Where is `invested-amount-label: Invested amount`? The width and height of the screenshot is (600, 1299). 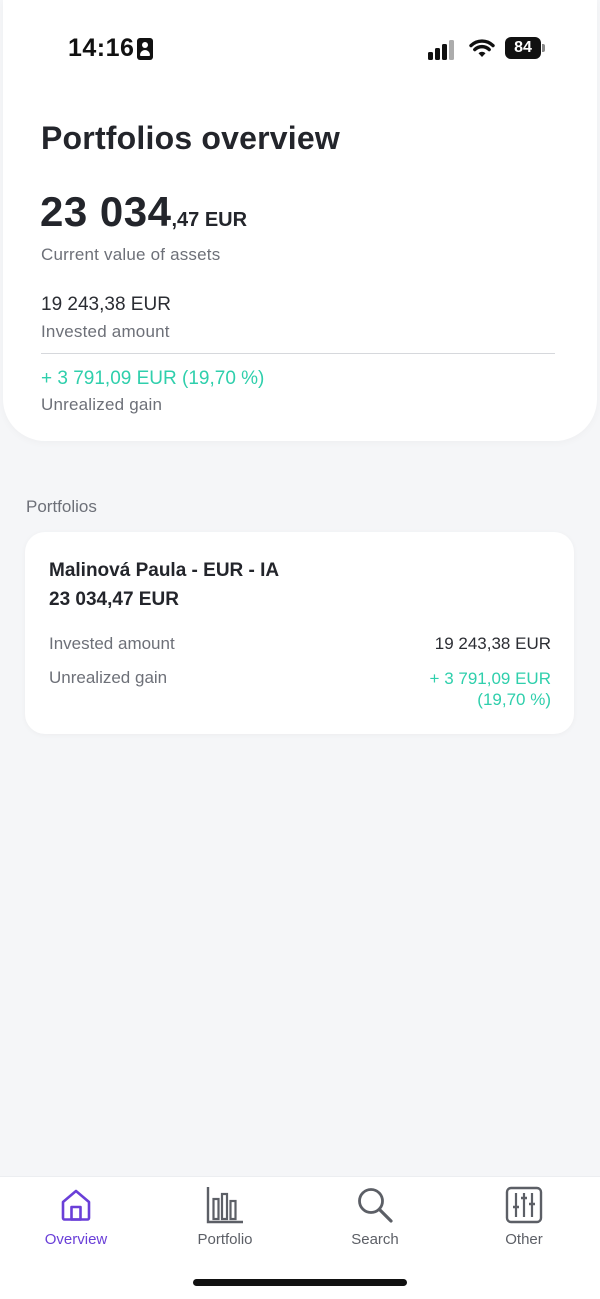
invested-amount-label: Invested amount is located at coordinates (105, 331).